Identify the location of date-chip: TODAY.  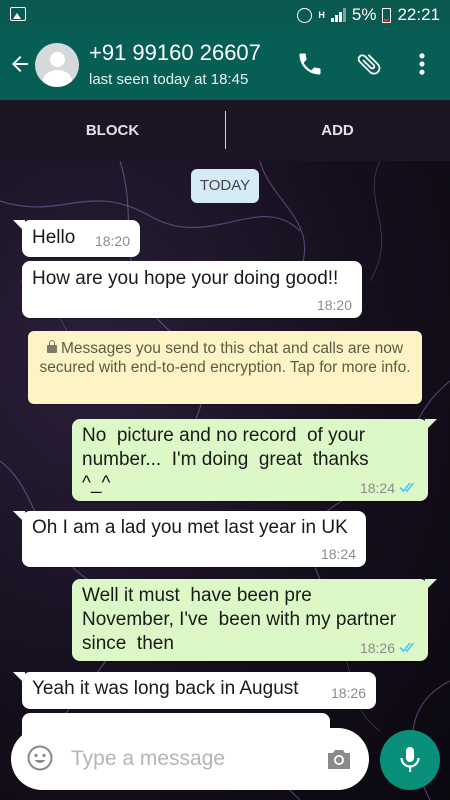
(225, 186).